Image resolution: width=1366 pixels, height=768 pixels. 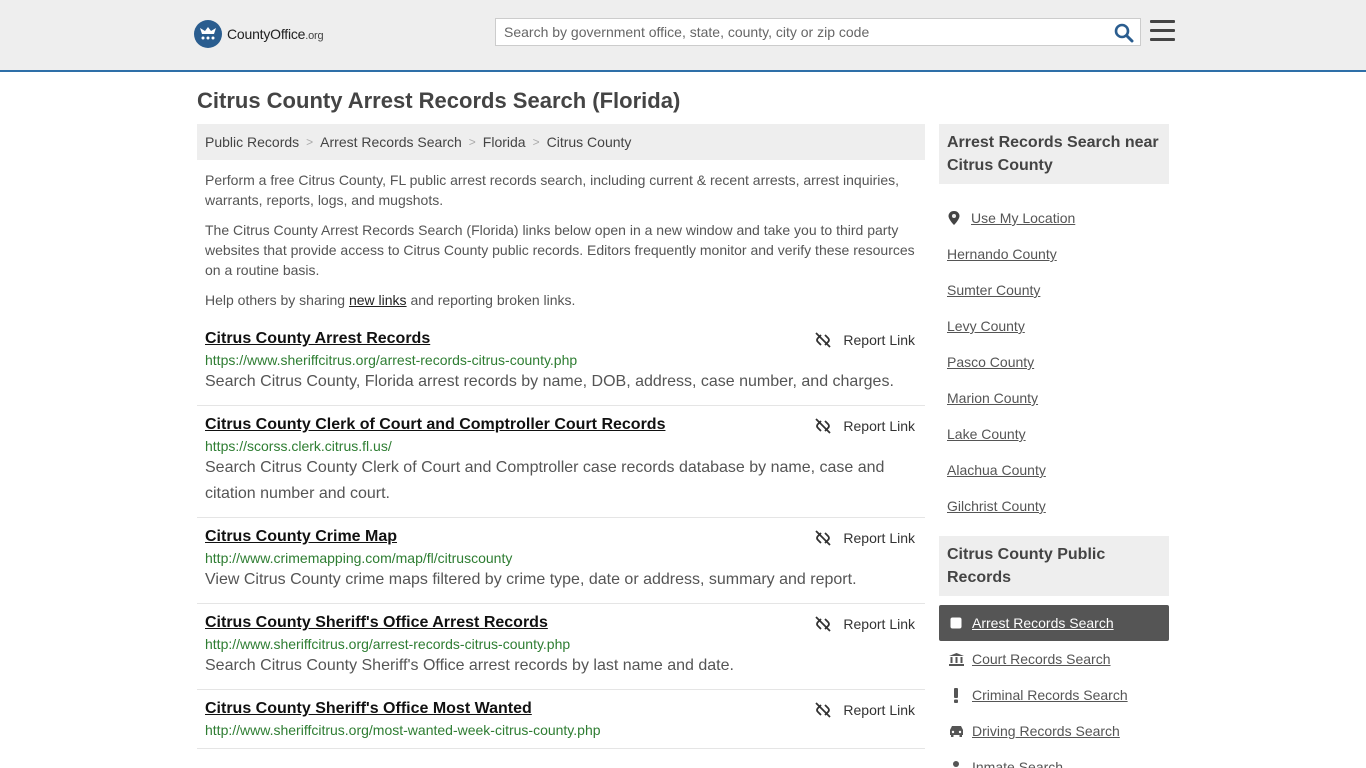 I want to click on public-item-label: Driving Records Search, so click(x=1046, y=731).